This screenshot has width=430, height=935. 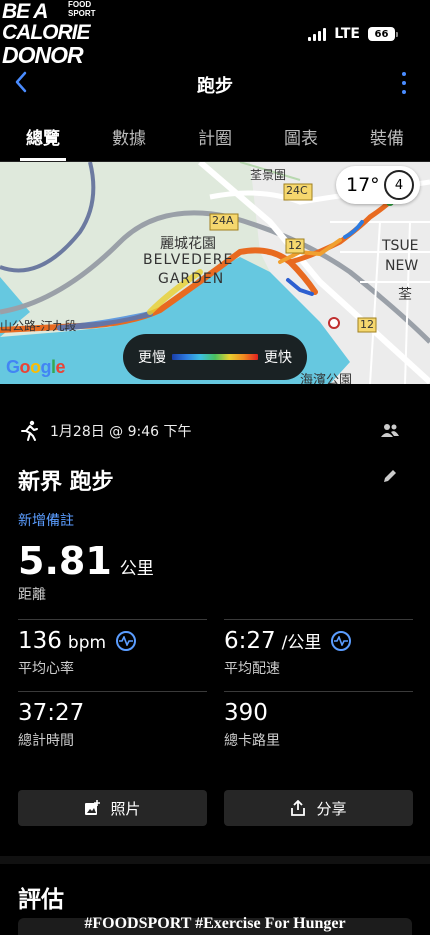 I want to click on stat-value: 136, so click(x=40, y=641).